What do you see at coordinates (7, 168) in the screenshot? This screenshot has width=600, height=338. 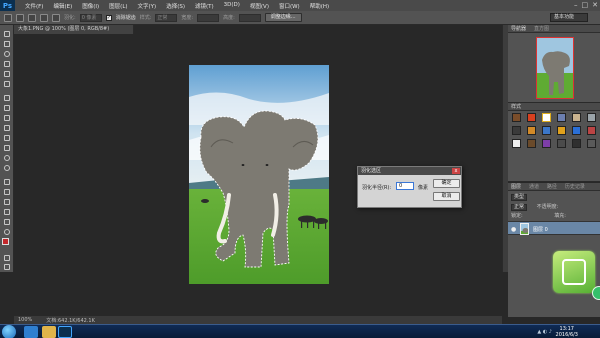 I see `dodge-tool-icon` at bounding box center [7, 168].